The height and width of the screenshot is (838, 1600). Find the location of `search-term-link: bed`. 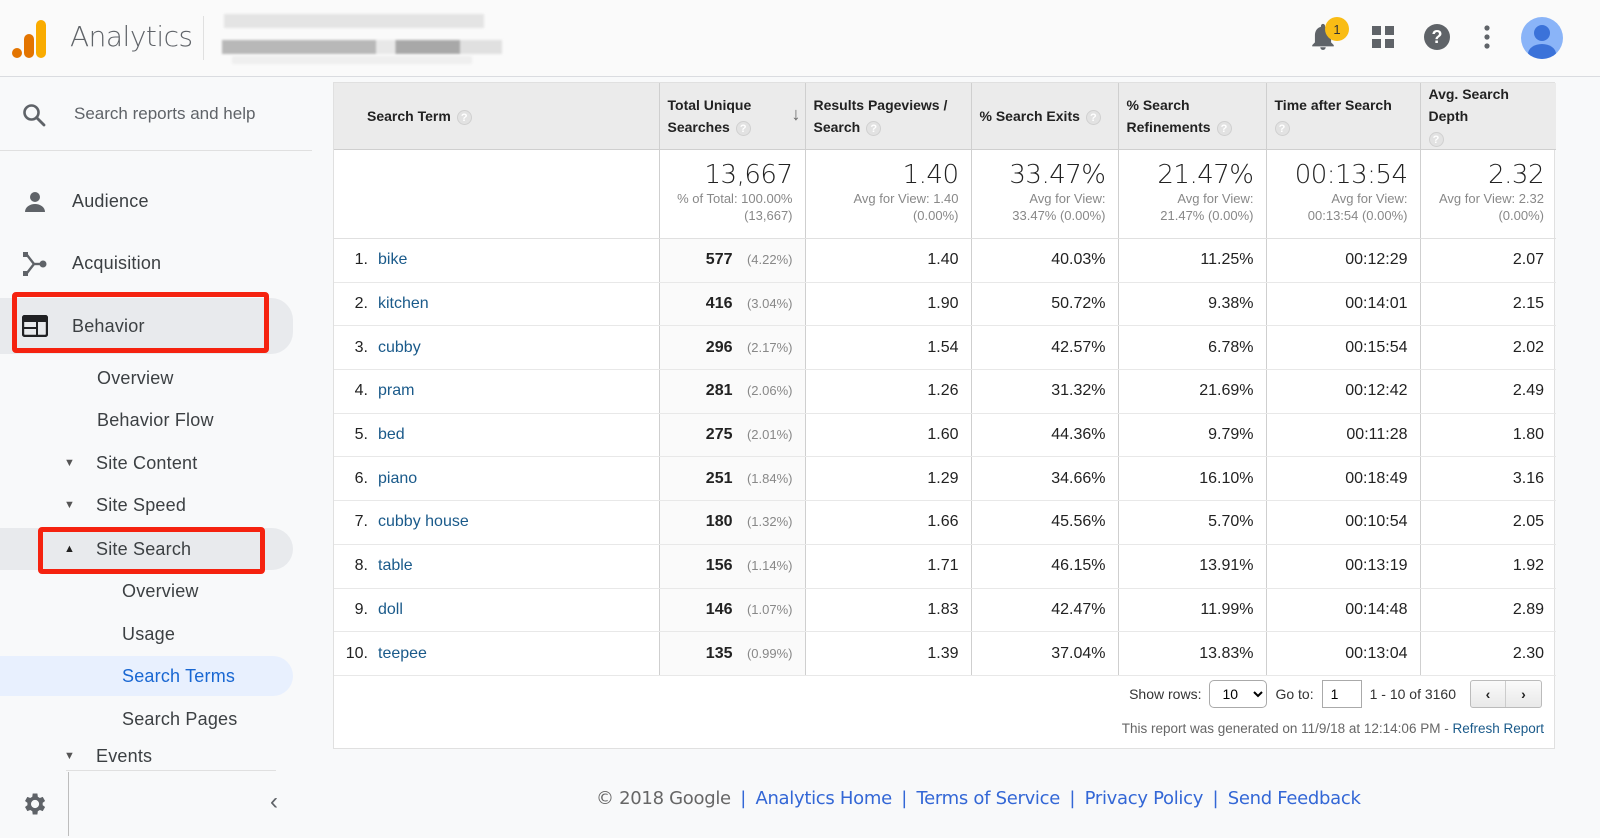

search-term-link: bed is located at coordinates (391, 434).